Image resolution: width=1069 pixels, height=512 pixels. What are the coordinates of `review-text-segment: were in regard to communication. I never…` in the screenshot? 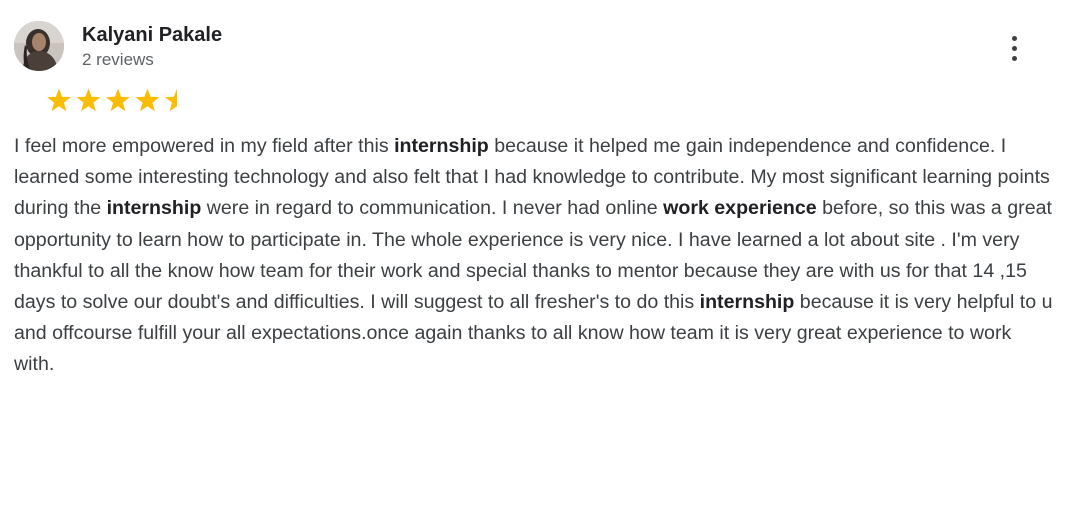 It's located at (432, 208).